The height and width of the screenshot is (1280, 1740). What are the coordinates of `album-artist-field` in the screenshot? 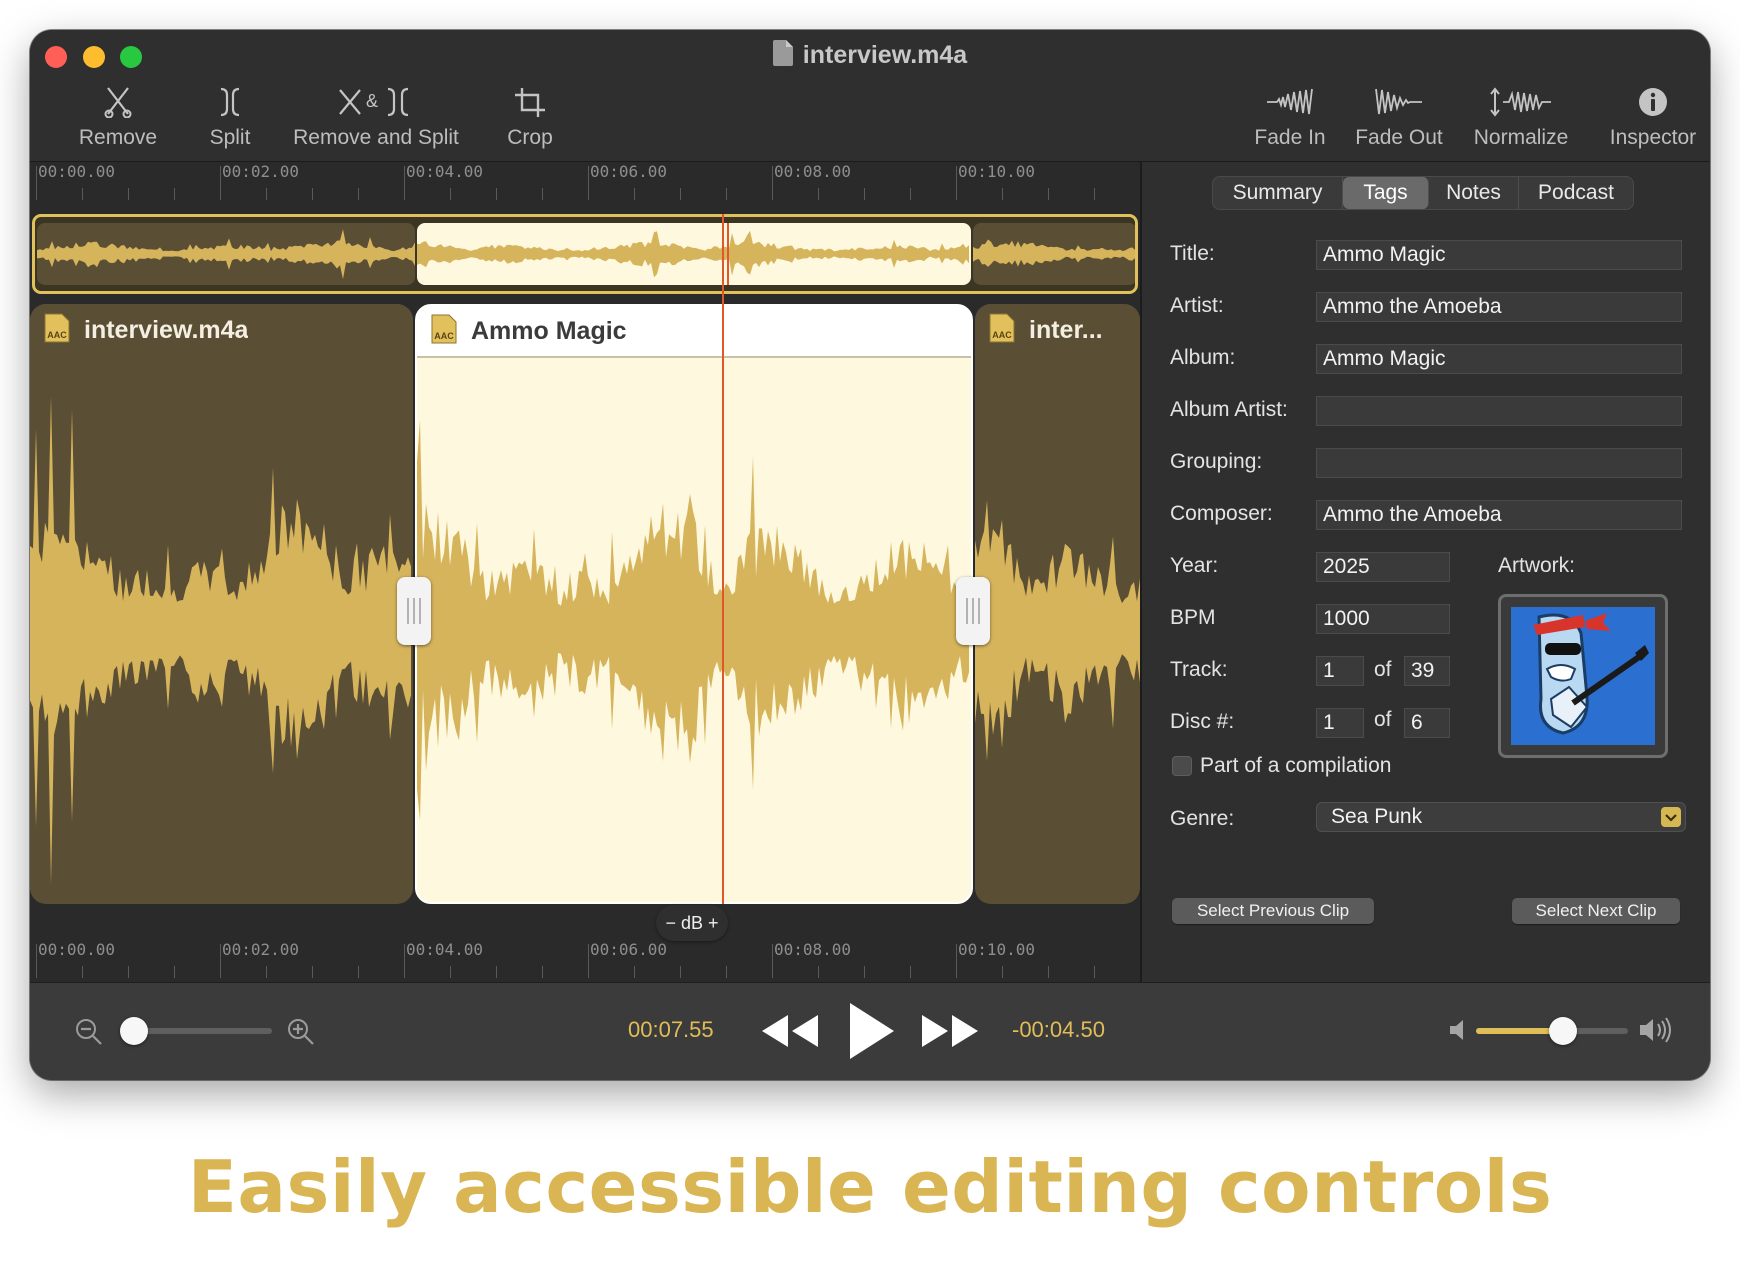 It's located at (1499, 411).